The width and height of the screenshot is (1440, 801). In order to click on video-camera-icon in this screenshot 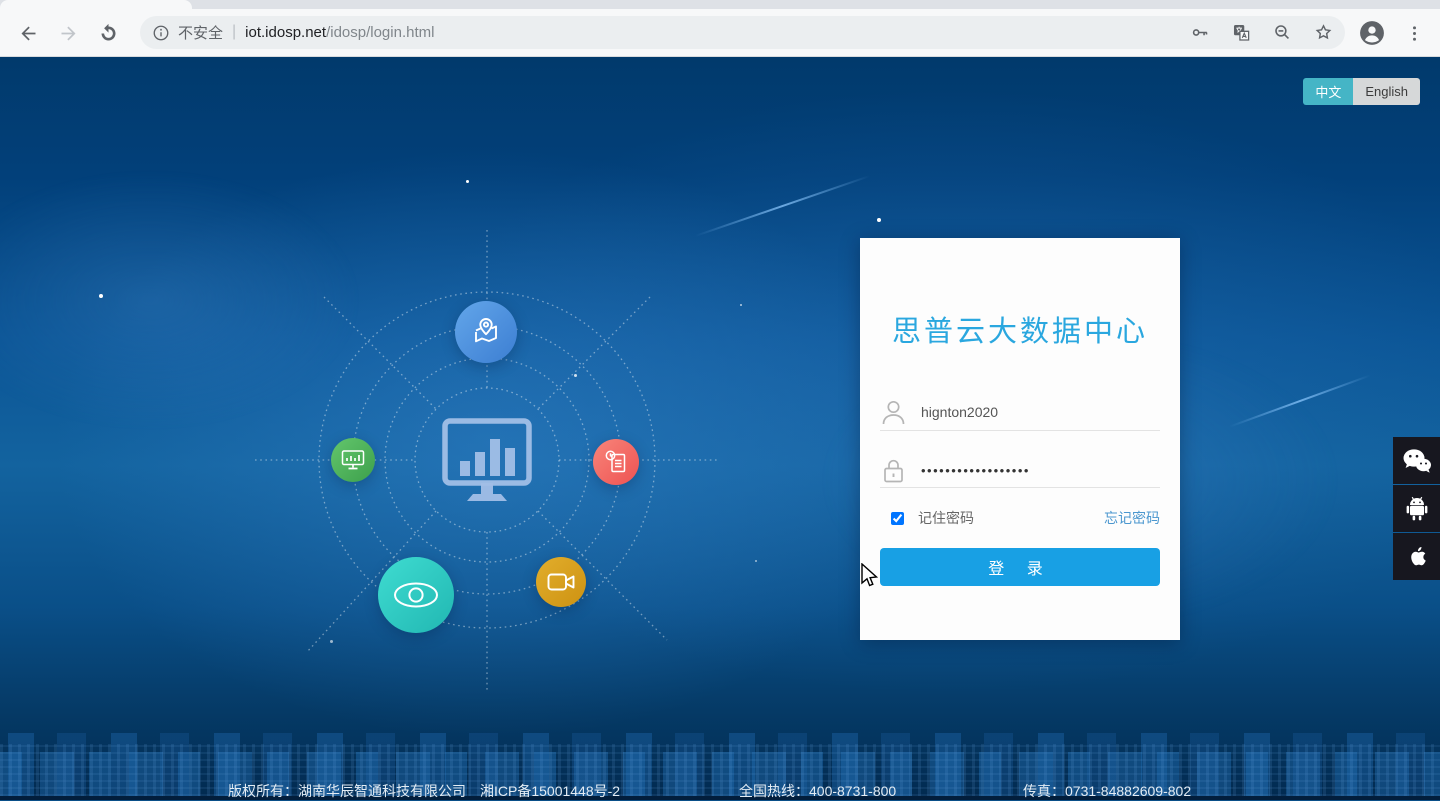, I will do `click(561, 582)`.